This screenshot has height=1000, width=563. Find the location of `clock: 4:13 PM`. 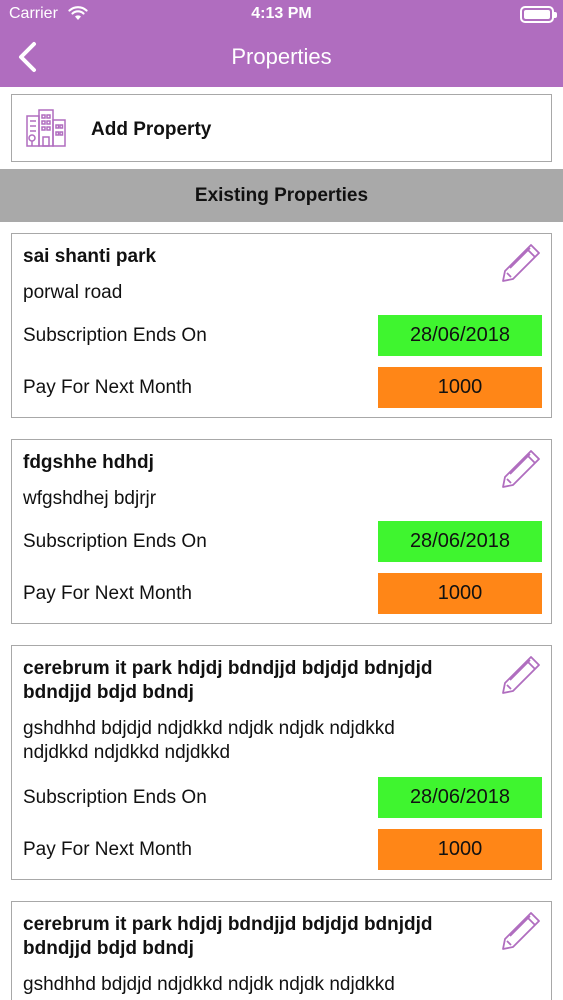

clock: 4:13 PM is located at coordinates (281, 13).